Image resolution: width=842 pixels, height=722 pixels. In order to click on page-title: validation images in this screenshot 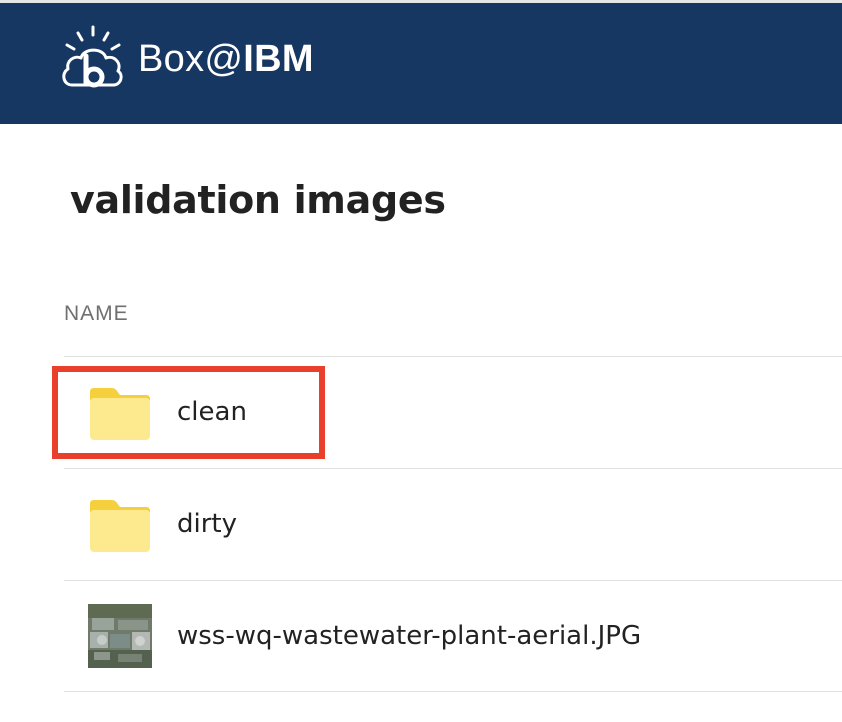, I will do `click(258, 200)`.